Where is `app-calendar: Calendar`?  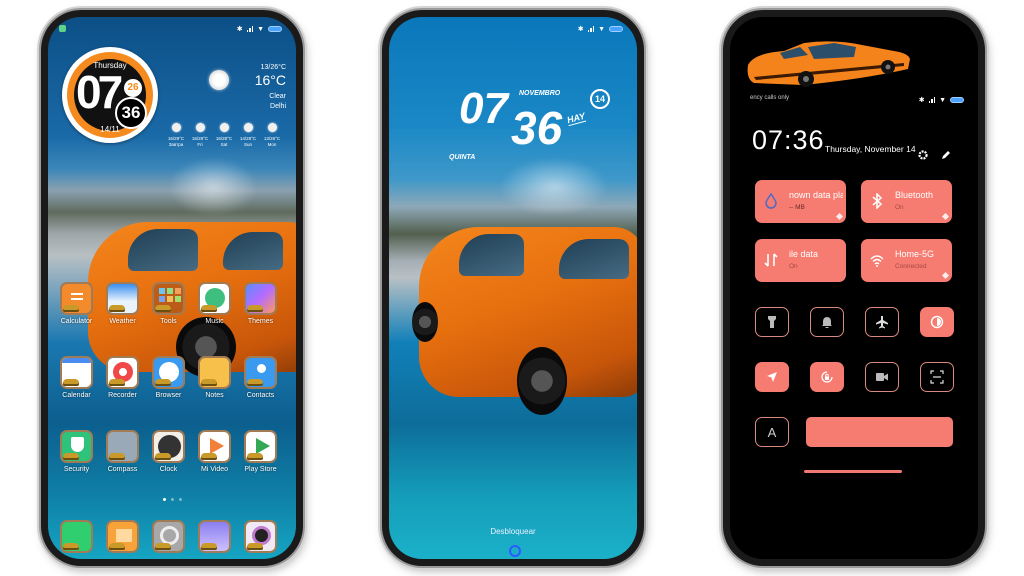 app-calendar: Calendar is located at coordinates (76, 377).